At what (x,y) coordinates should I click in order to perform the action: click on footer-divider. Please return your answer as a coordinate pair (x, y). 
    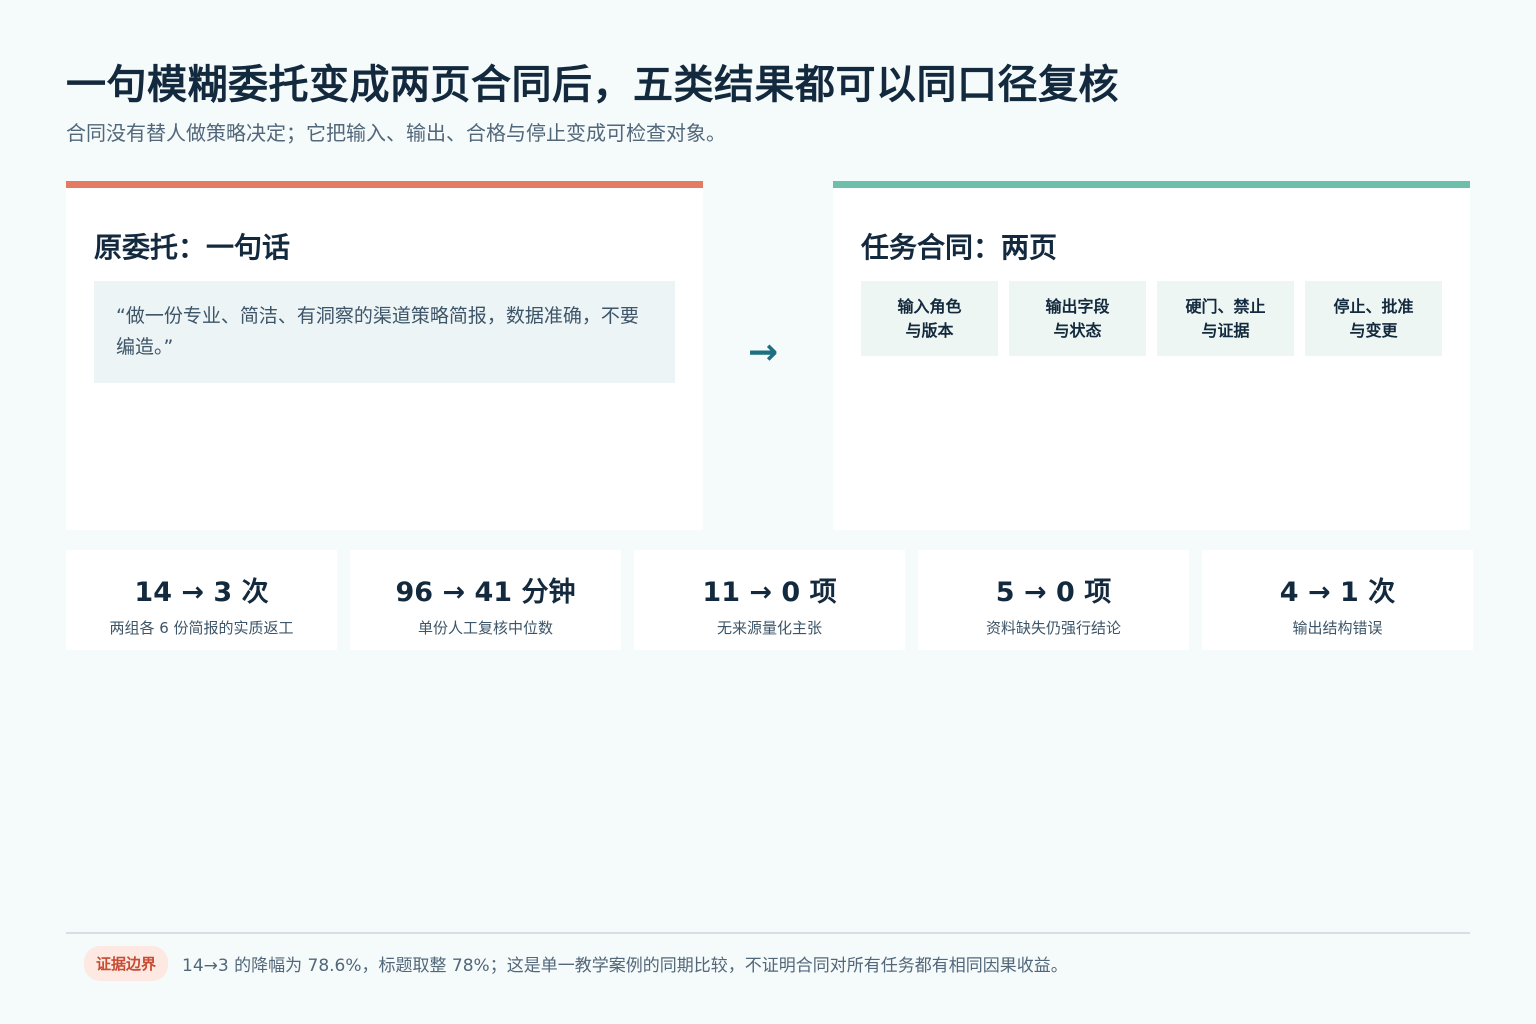
    Looking at the image, I should click on (768, 933).